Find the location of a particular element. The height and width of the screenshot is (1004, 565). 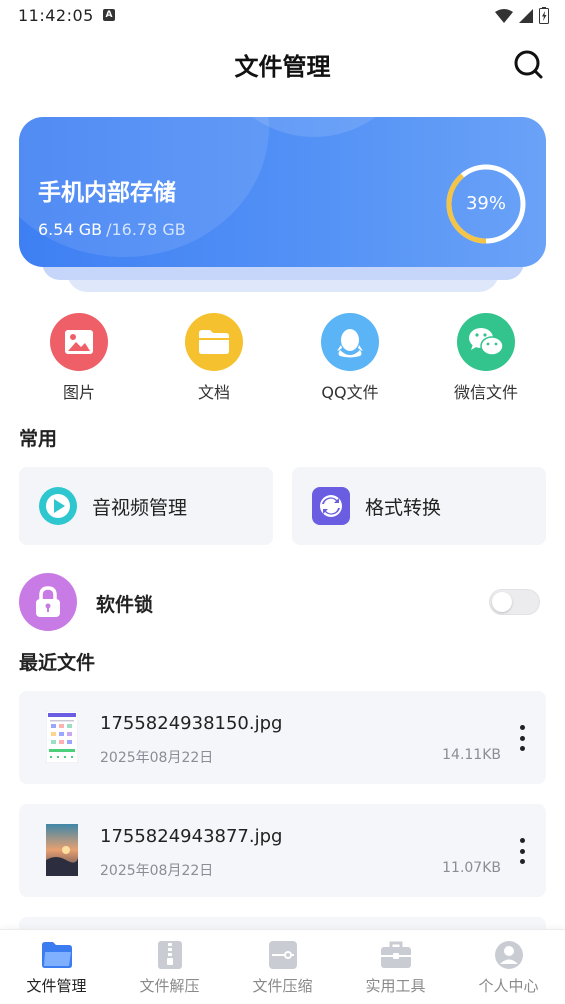

file-list-item: 1755824943877.jpg 2025年08月22日 11.07KB is located at coordinates (282, 850).